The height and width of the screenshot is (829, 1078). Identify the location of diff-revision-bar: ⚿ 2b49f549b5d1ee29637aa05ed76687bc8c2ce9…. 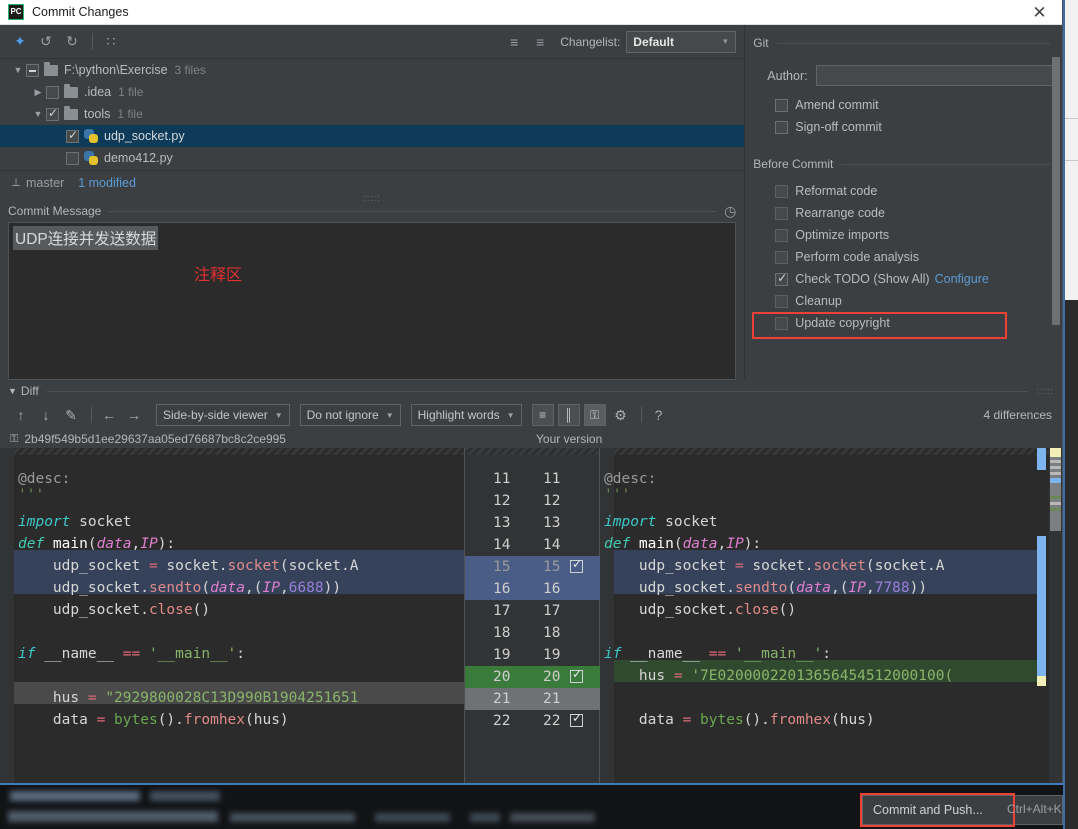
(531, 439).